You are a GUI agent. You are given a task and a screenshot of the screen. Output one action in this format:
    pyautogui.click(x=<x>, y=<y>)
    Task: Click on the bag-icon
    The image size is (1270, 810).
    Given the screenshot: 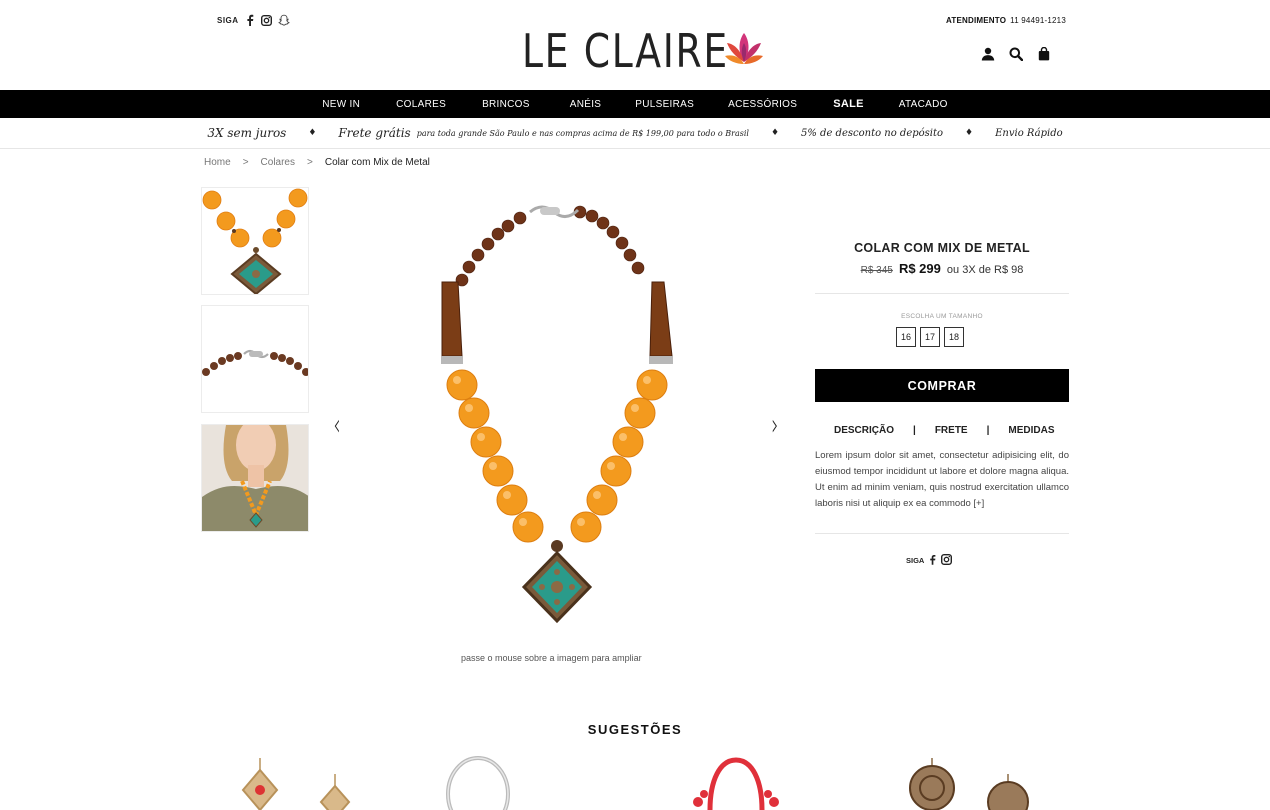 What is the action you would take?
    pyautogui.click(x=1044, y=54)
    